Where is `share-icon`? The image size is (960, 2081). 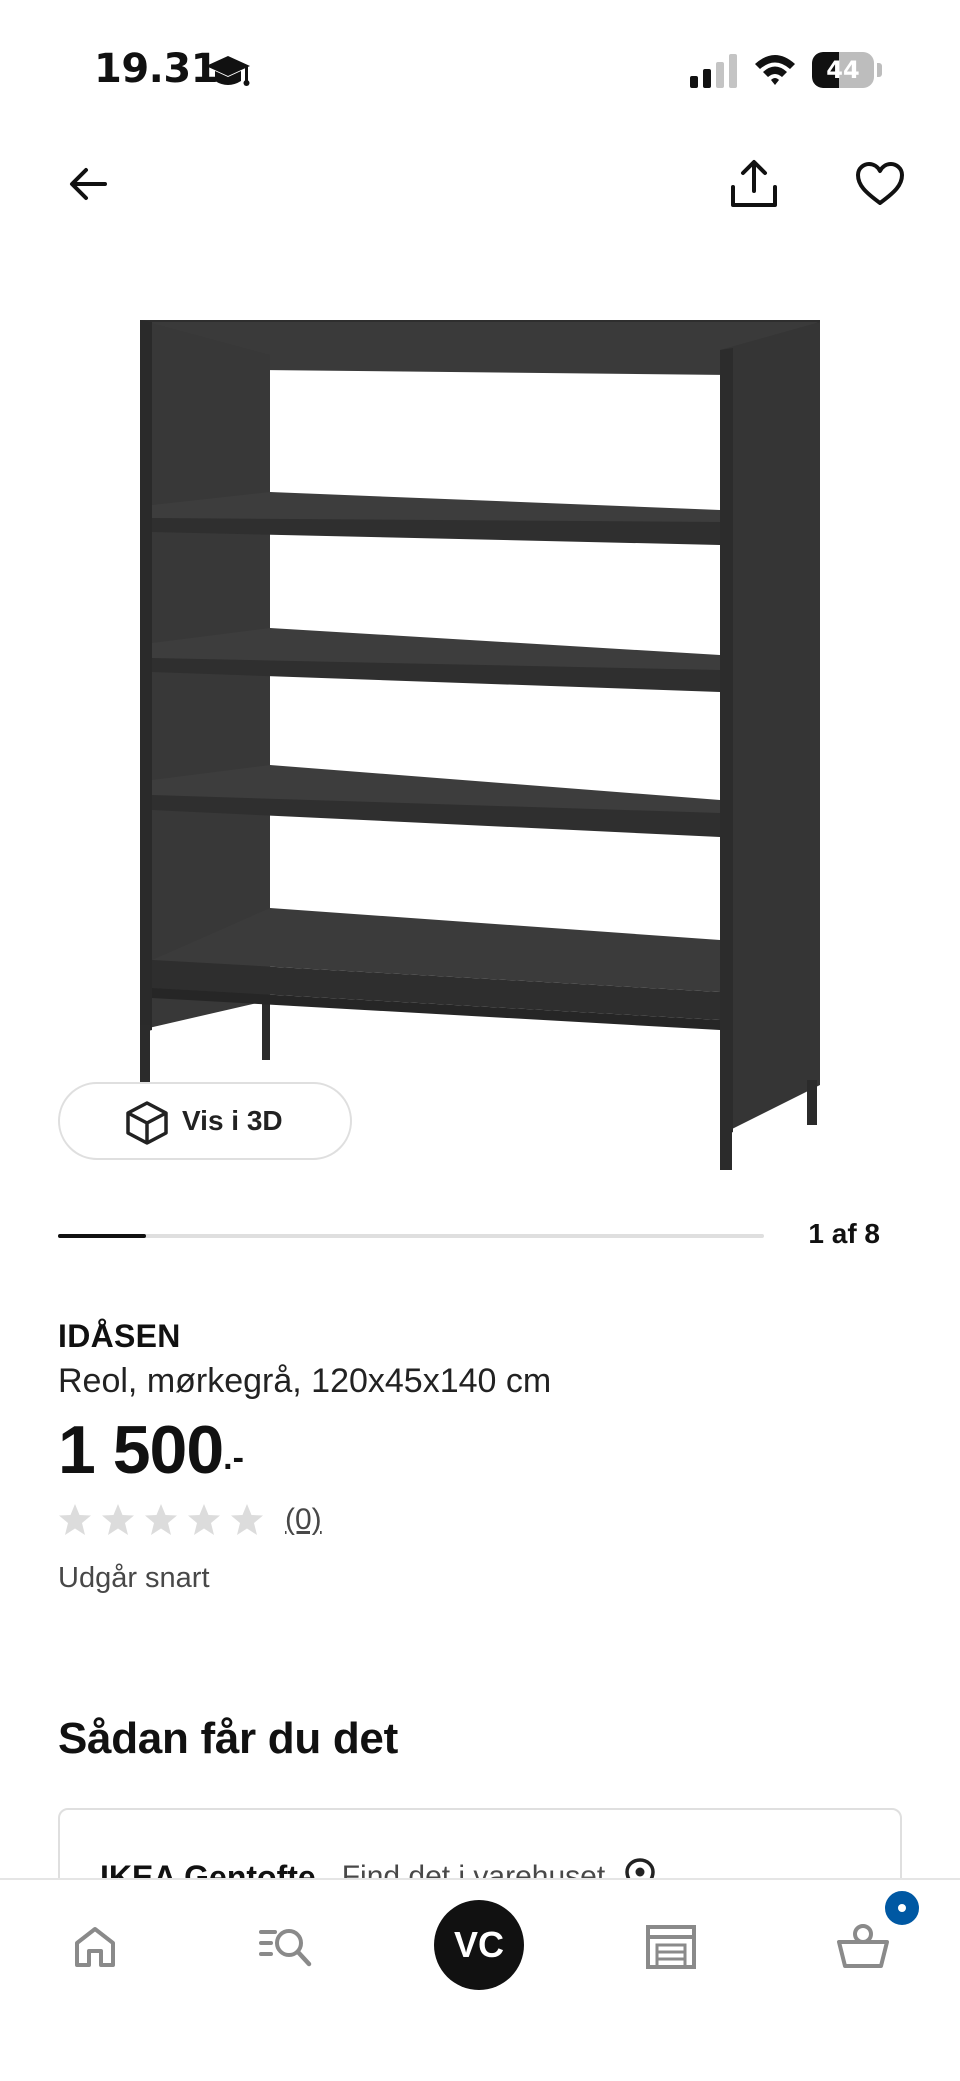
share-icon is located at coordinates (754, 183).